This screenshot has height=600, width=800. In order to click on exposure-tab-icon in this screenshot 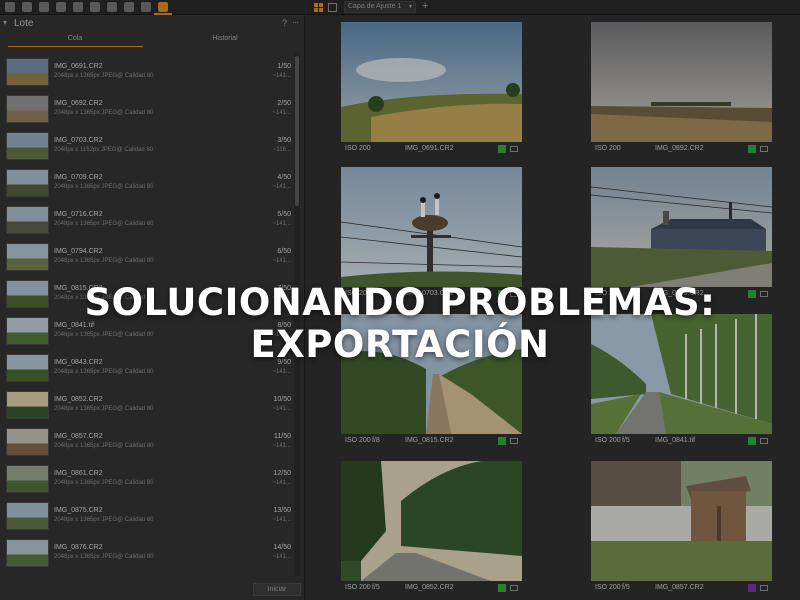, I will do `click(78, 7)`.